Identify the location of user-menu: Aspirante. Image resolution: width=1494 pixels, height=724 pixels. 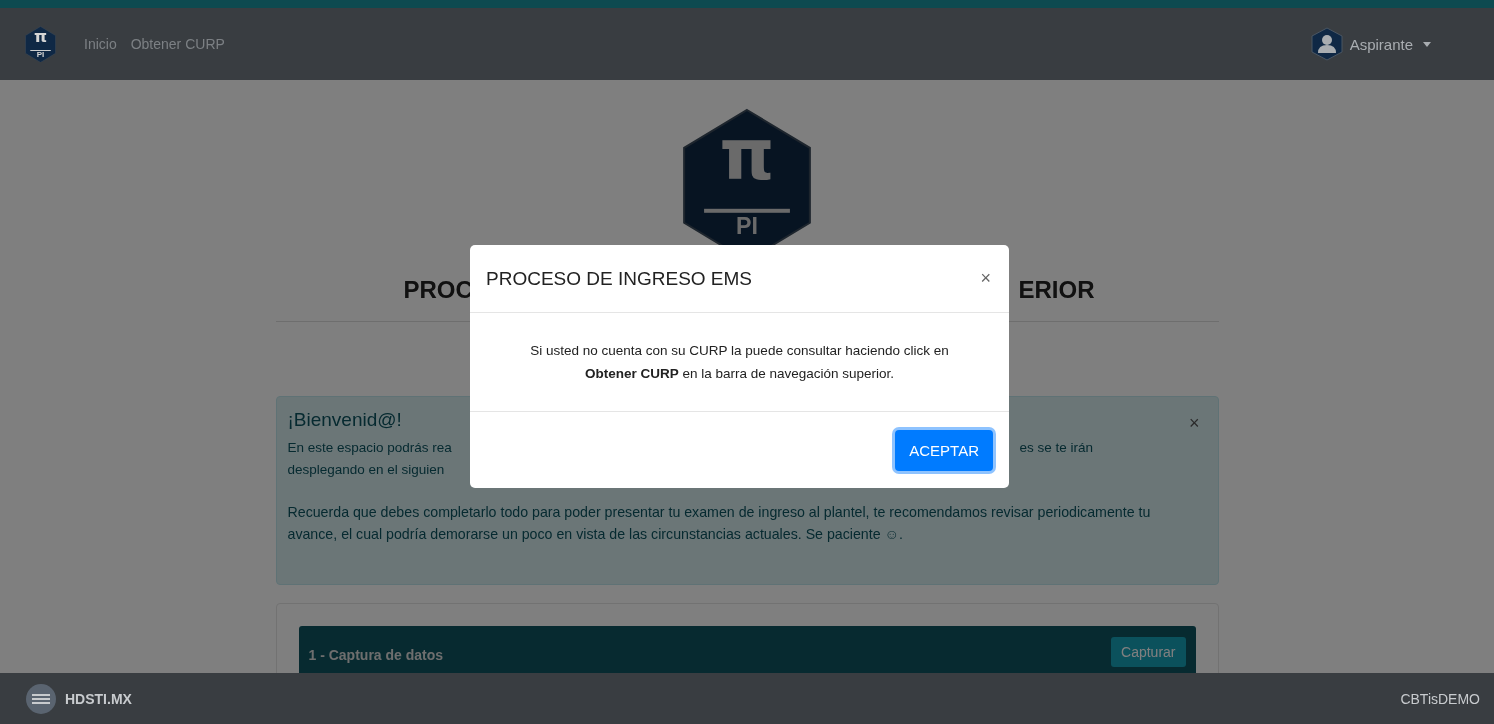
(1370, 44).